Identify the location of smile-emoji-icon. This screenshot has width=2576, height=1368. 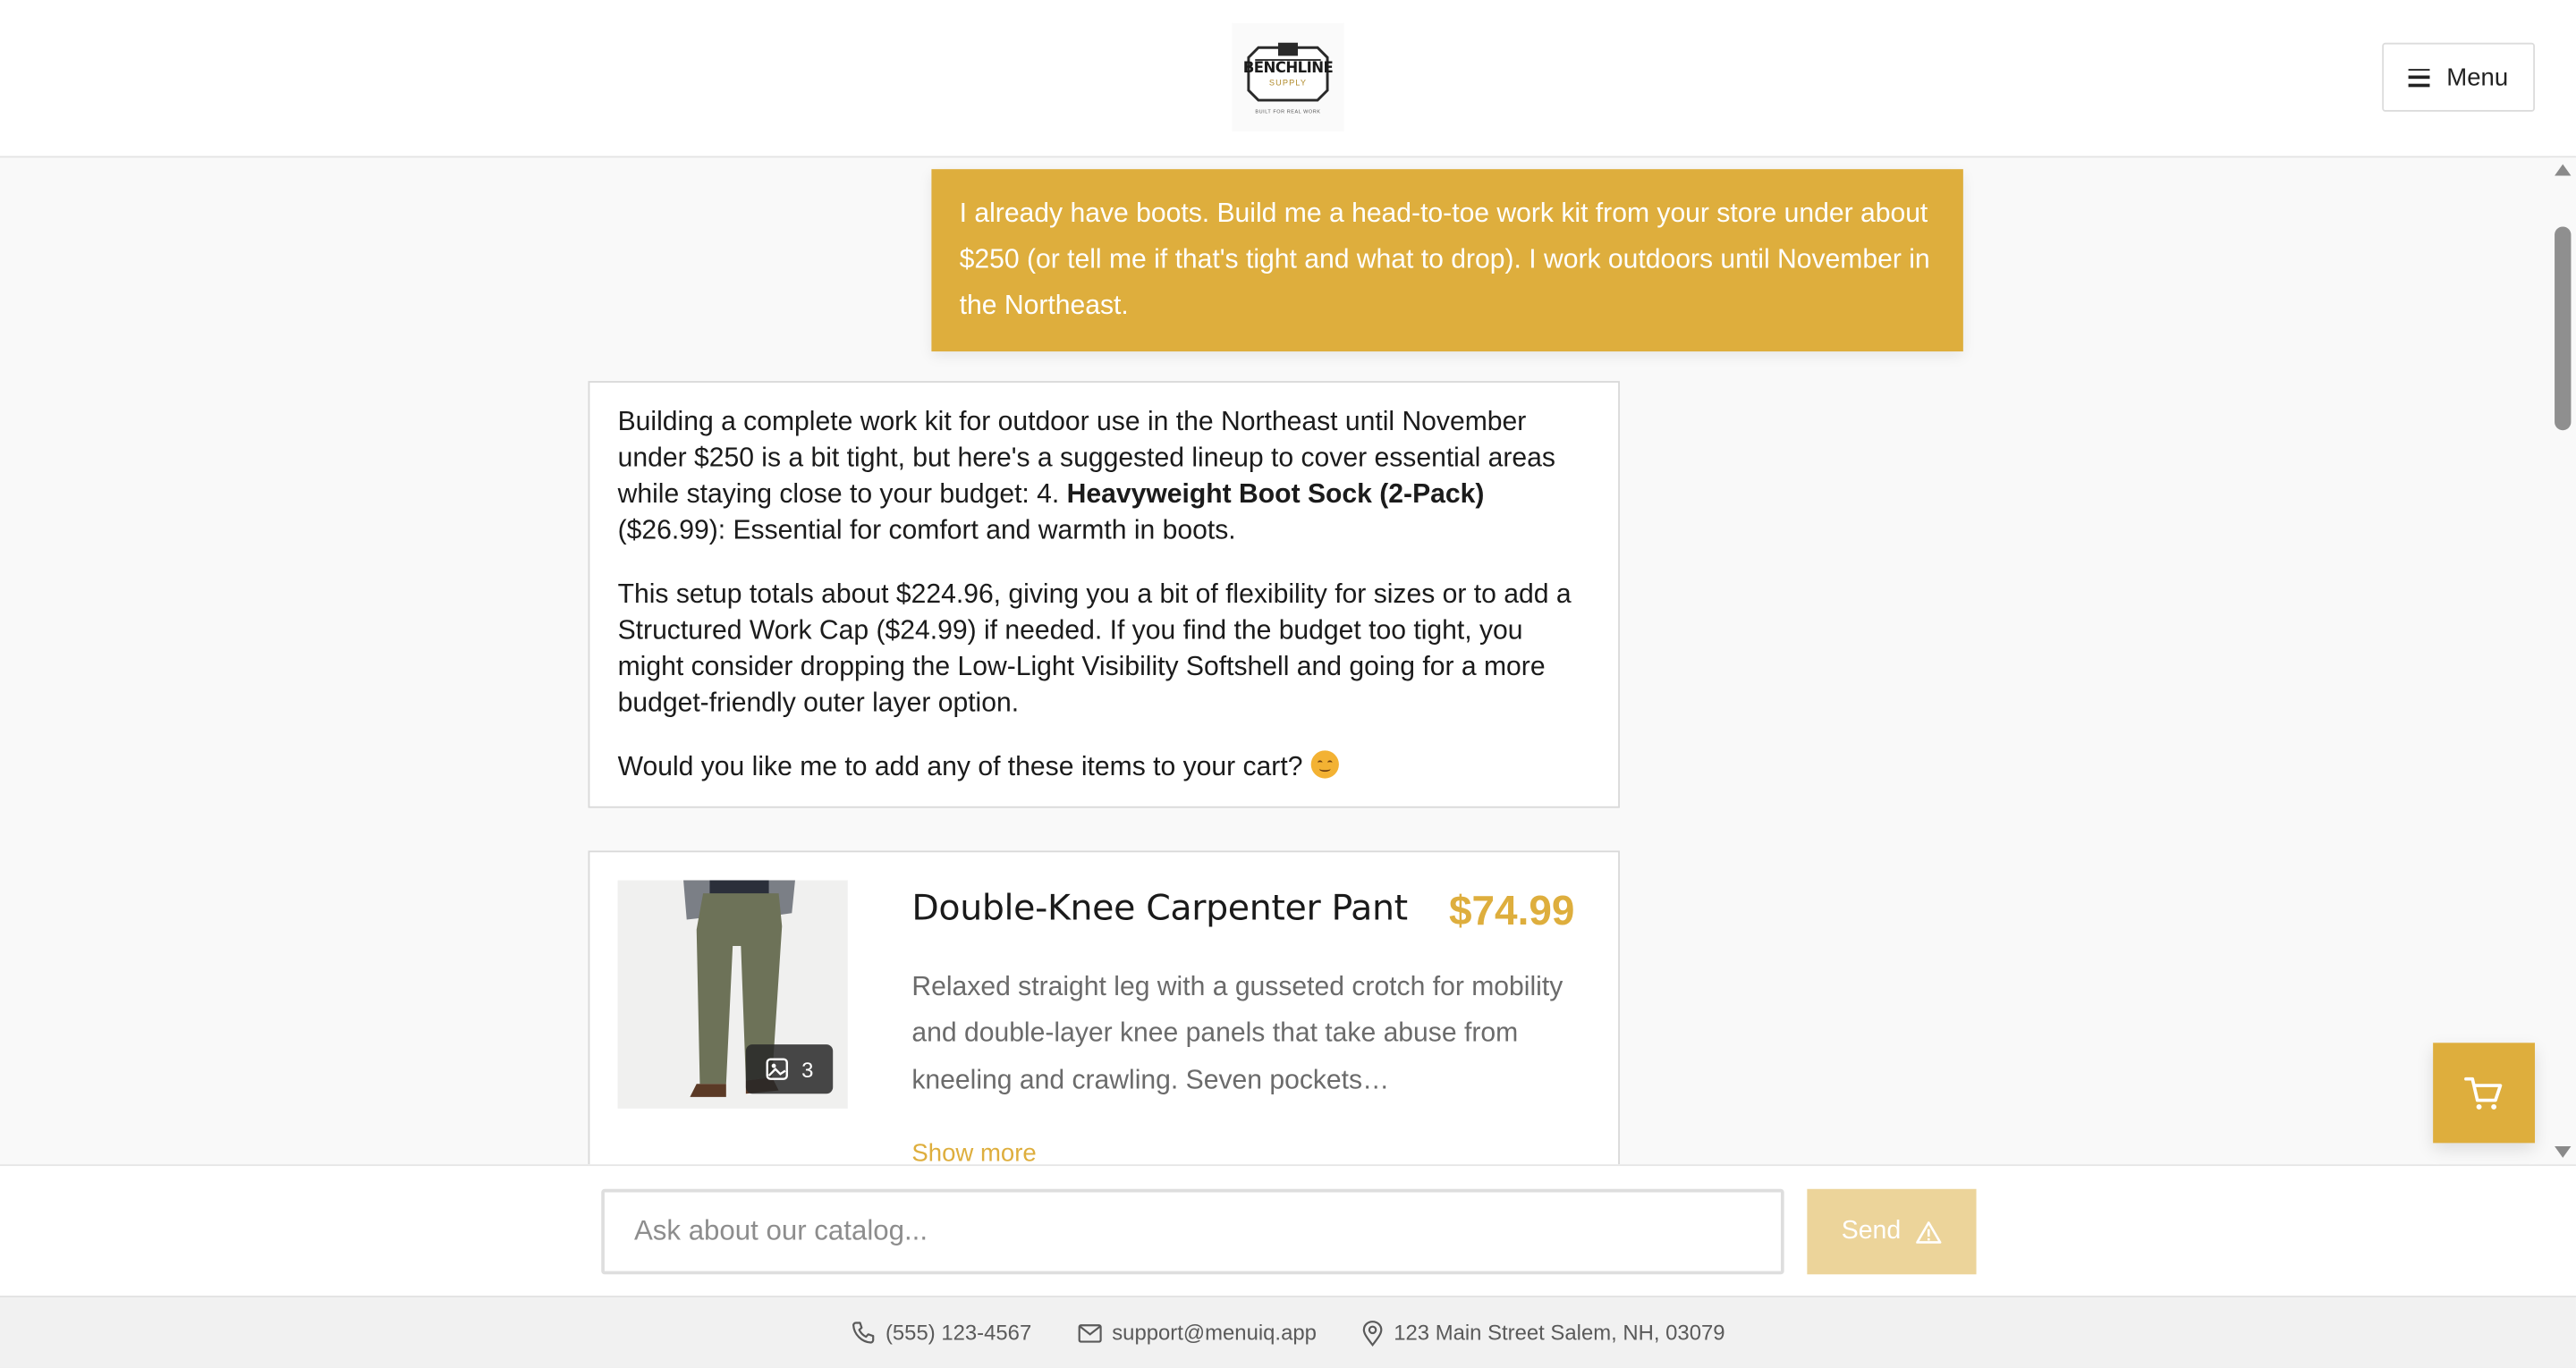
(1324, 764).